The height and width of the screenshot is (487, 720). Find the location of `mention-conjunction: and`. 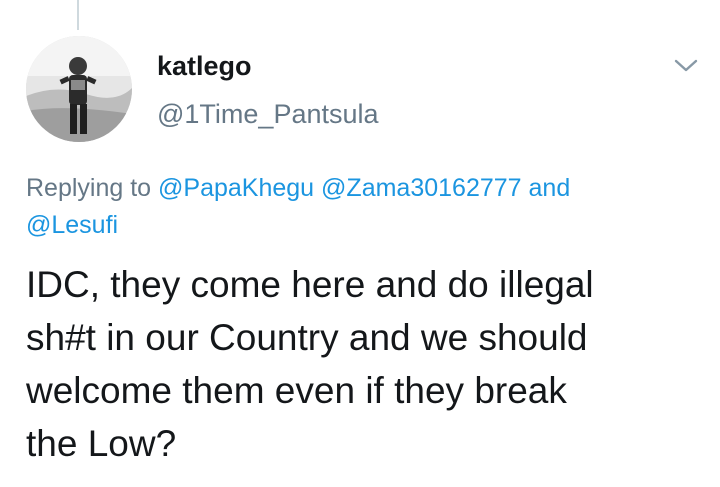

mention-conjunction: and is located at coordinates (549, 188).